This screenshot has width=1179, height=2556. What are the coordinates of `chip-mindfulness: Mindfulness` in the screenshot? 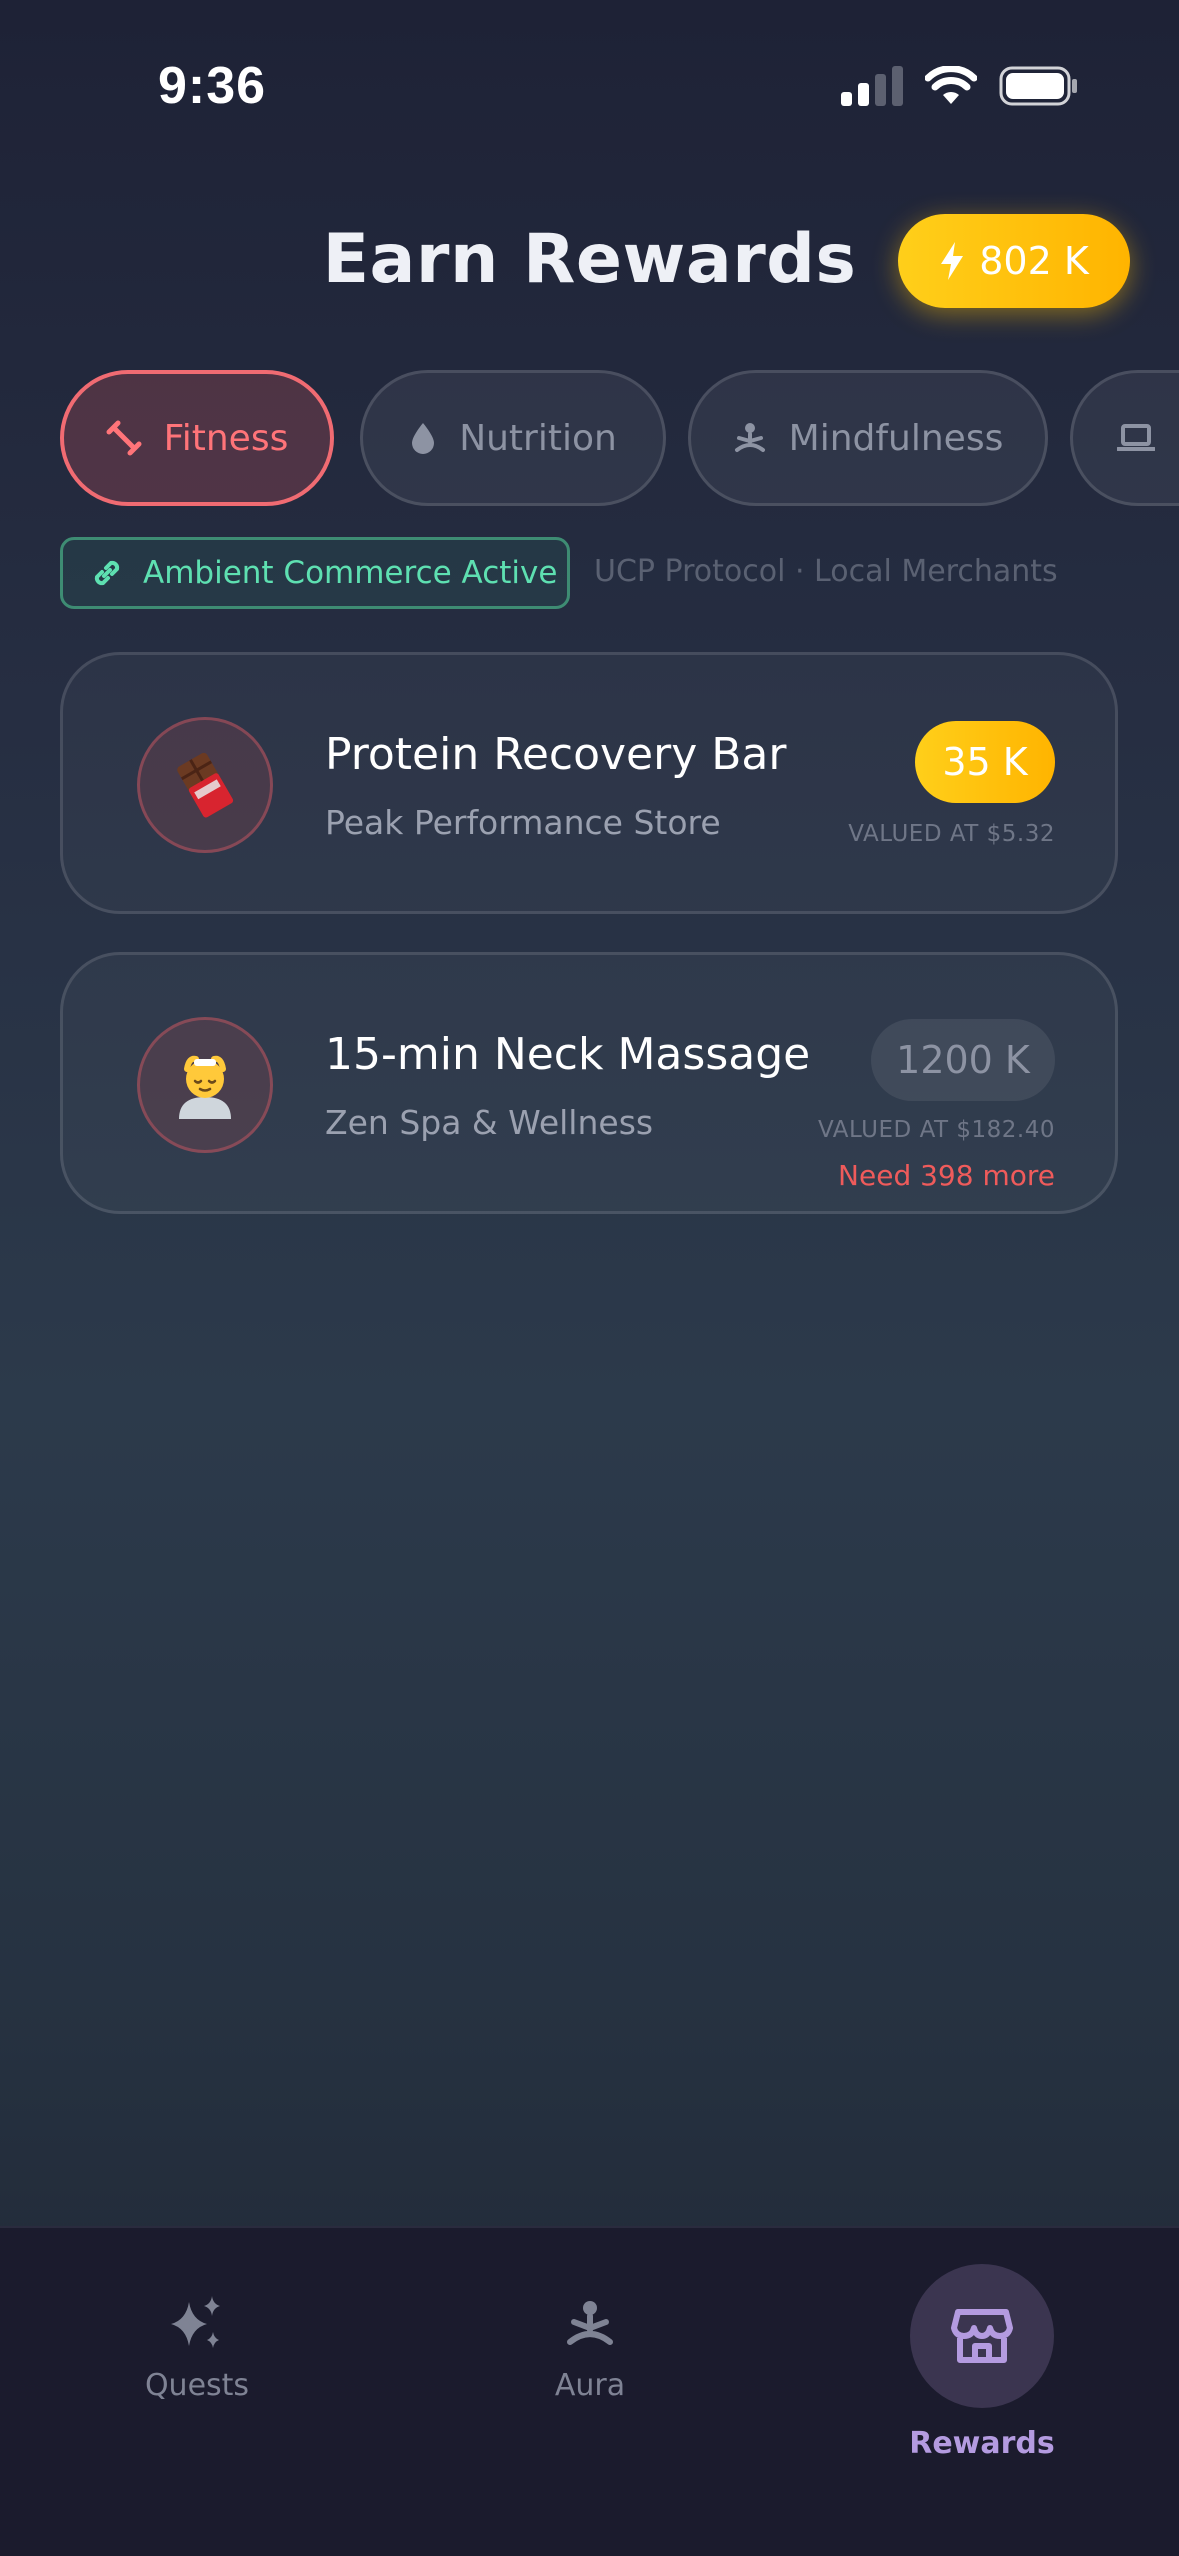 It's located at (868, 438).